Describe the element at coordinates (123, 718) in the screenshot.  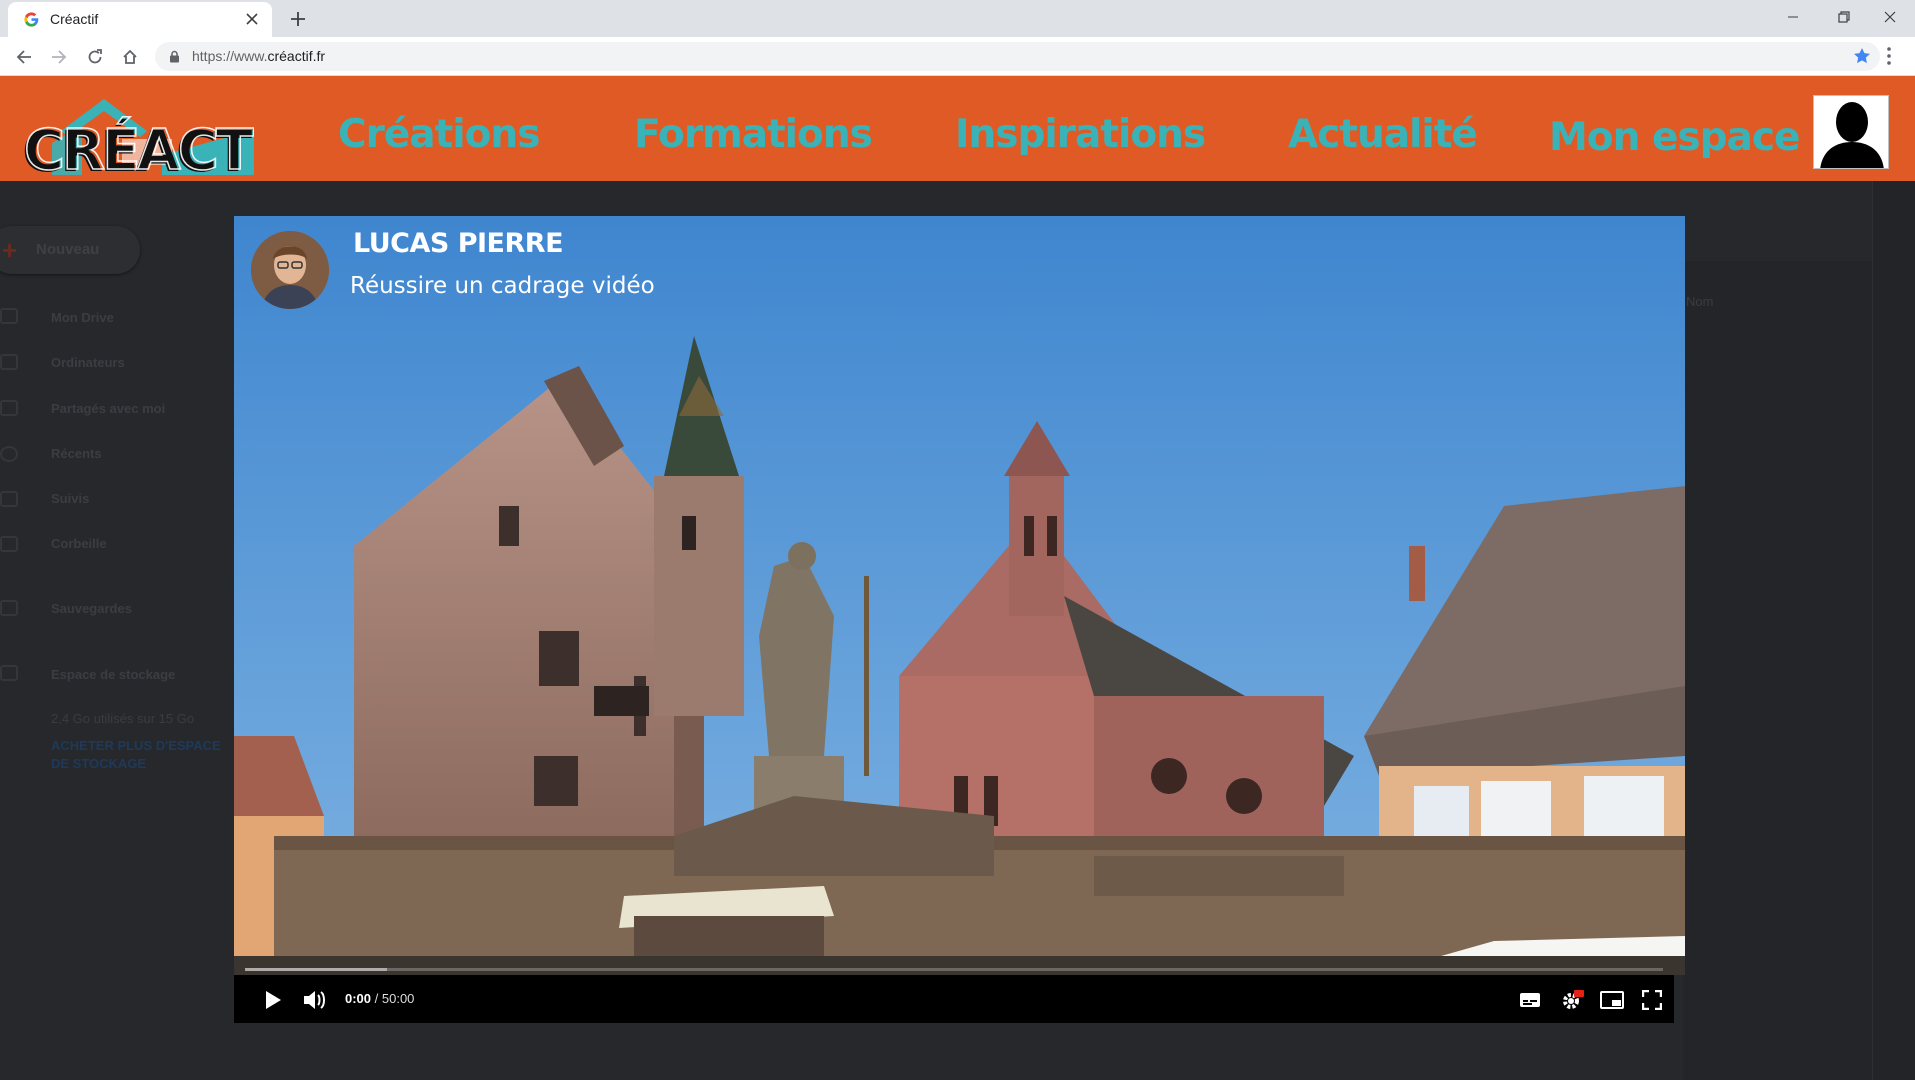
I see `storage-usage-text: 2,4 Go utilisés sur 15 Go` at that location.